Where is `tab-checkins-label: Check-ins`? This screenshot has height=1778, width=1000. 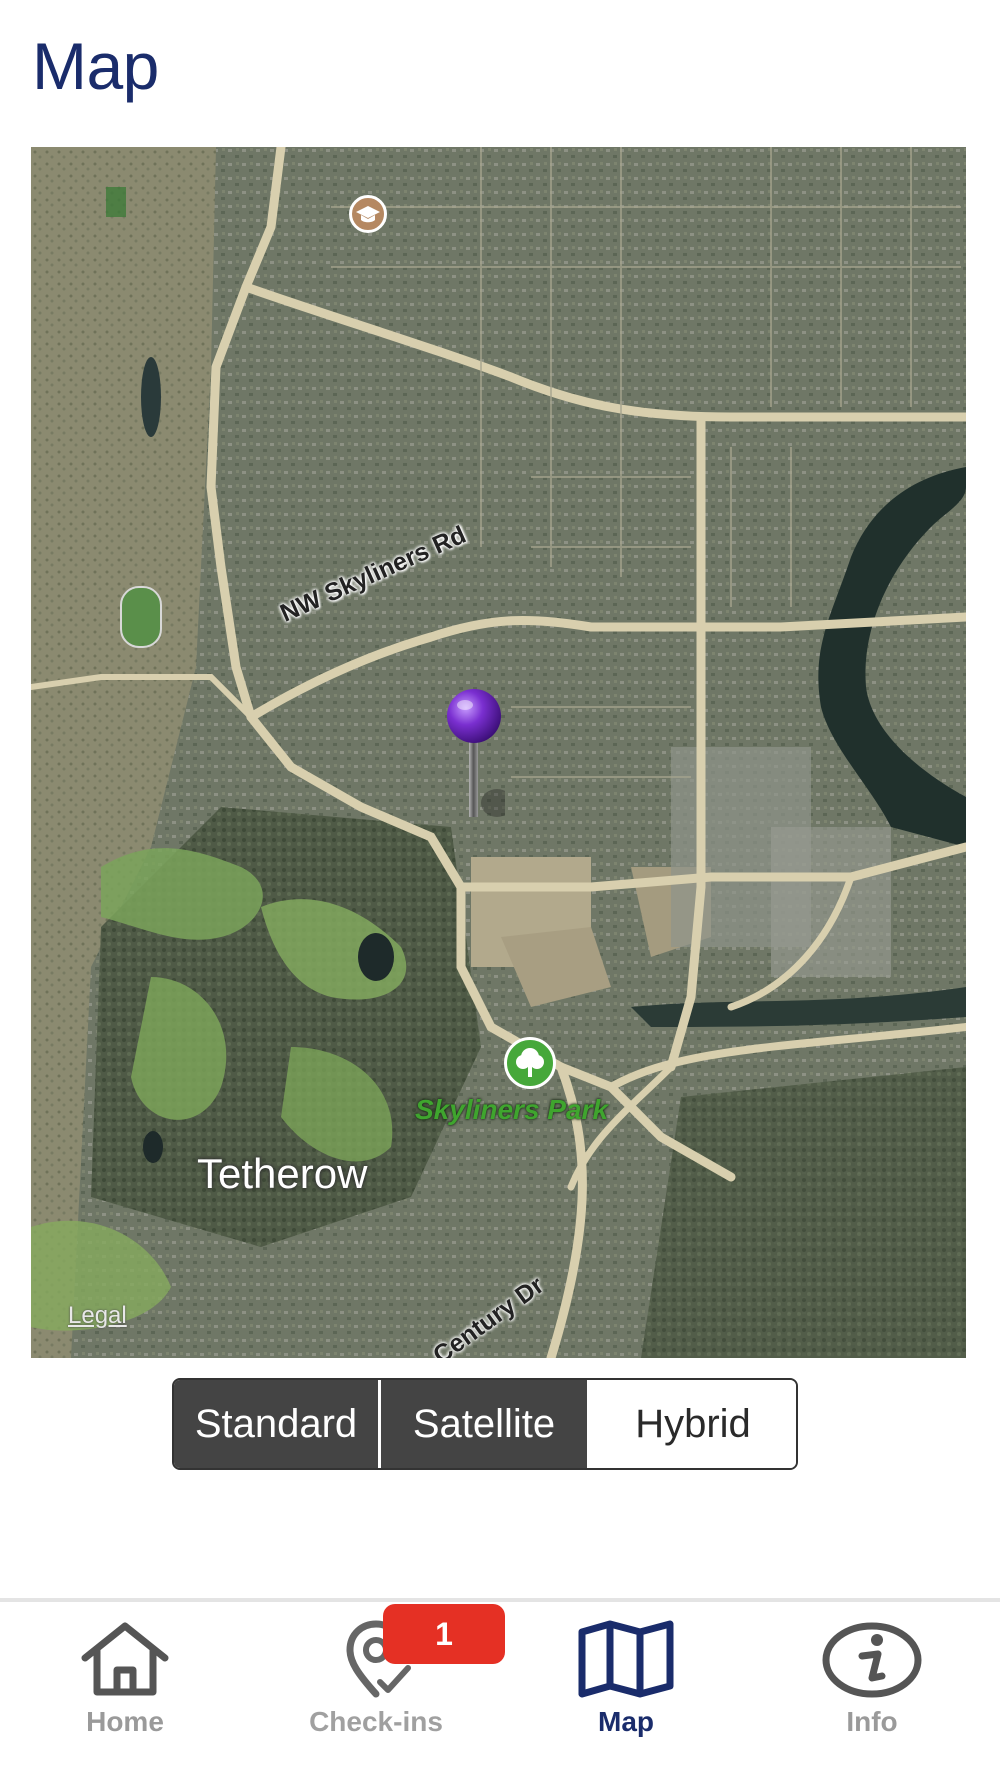 tab-checkins-label: Check-ins is located at coordinates (376, 1721).